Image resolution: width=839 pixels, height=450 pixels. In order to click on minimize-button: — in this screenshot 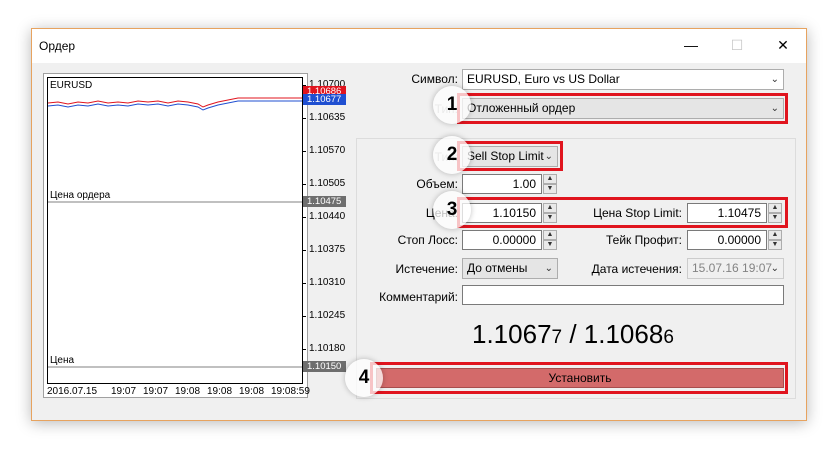, I will do `click(691, 45)`.